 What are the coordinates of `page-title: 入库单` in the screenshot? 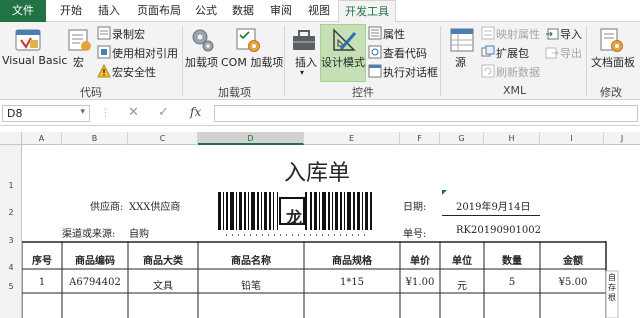 It's located at (317, 173).